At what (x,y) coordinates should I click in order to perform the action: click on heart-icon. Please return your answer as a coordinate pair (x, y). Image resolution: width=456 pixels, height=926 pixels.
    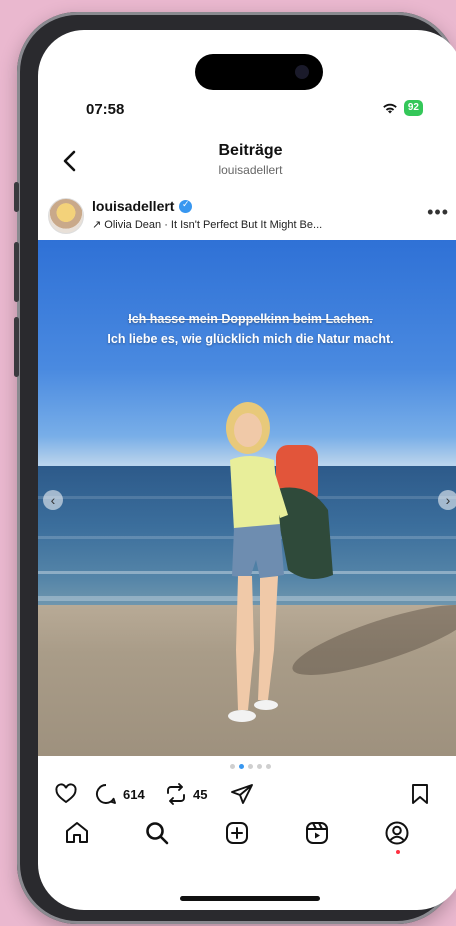
    Looking at the image, I should click on (66, 793).